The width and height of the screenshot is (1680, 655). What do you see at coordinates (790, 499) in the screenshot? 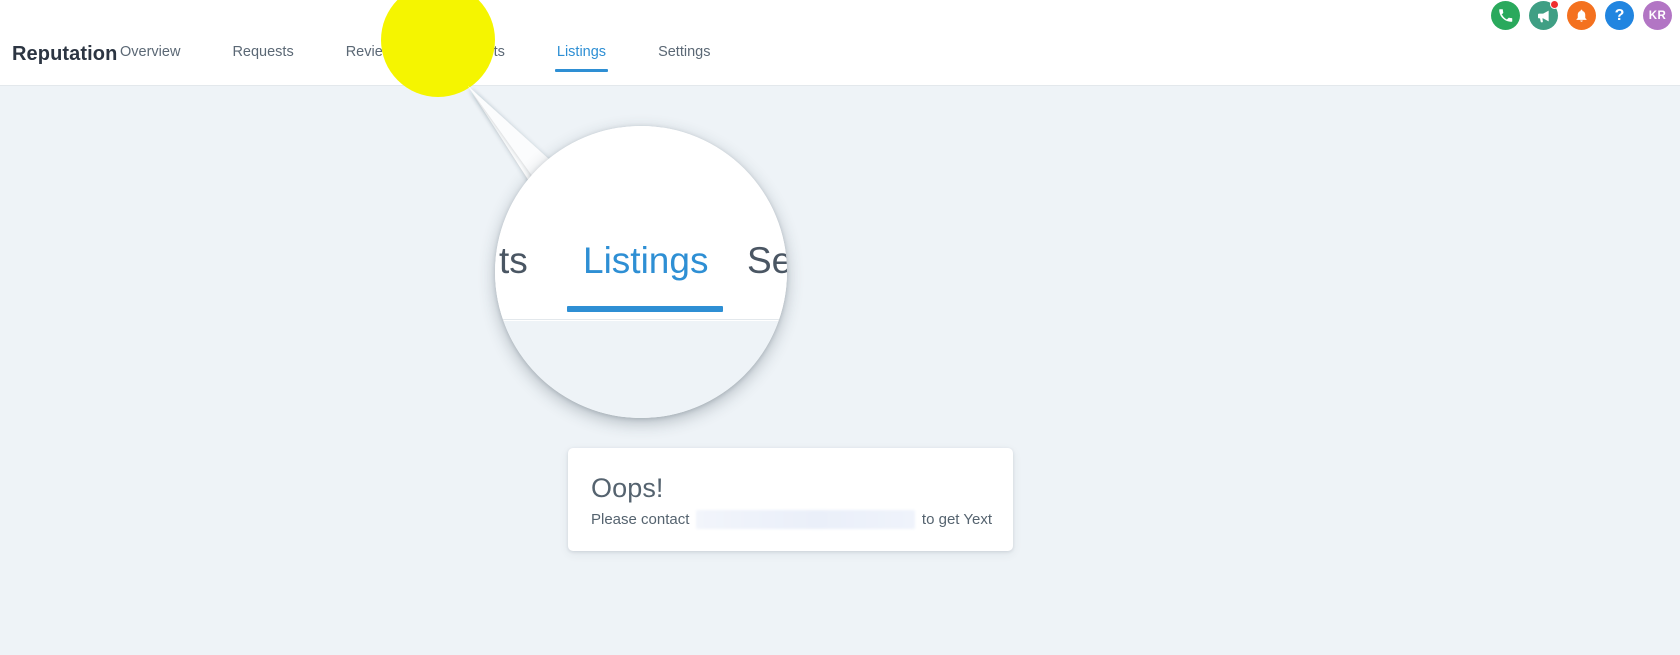
I see `error-card: Oops! Please contact to get Yext` at bounding box center [790, 499].